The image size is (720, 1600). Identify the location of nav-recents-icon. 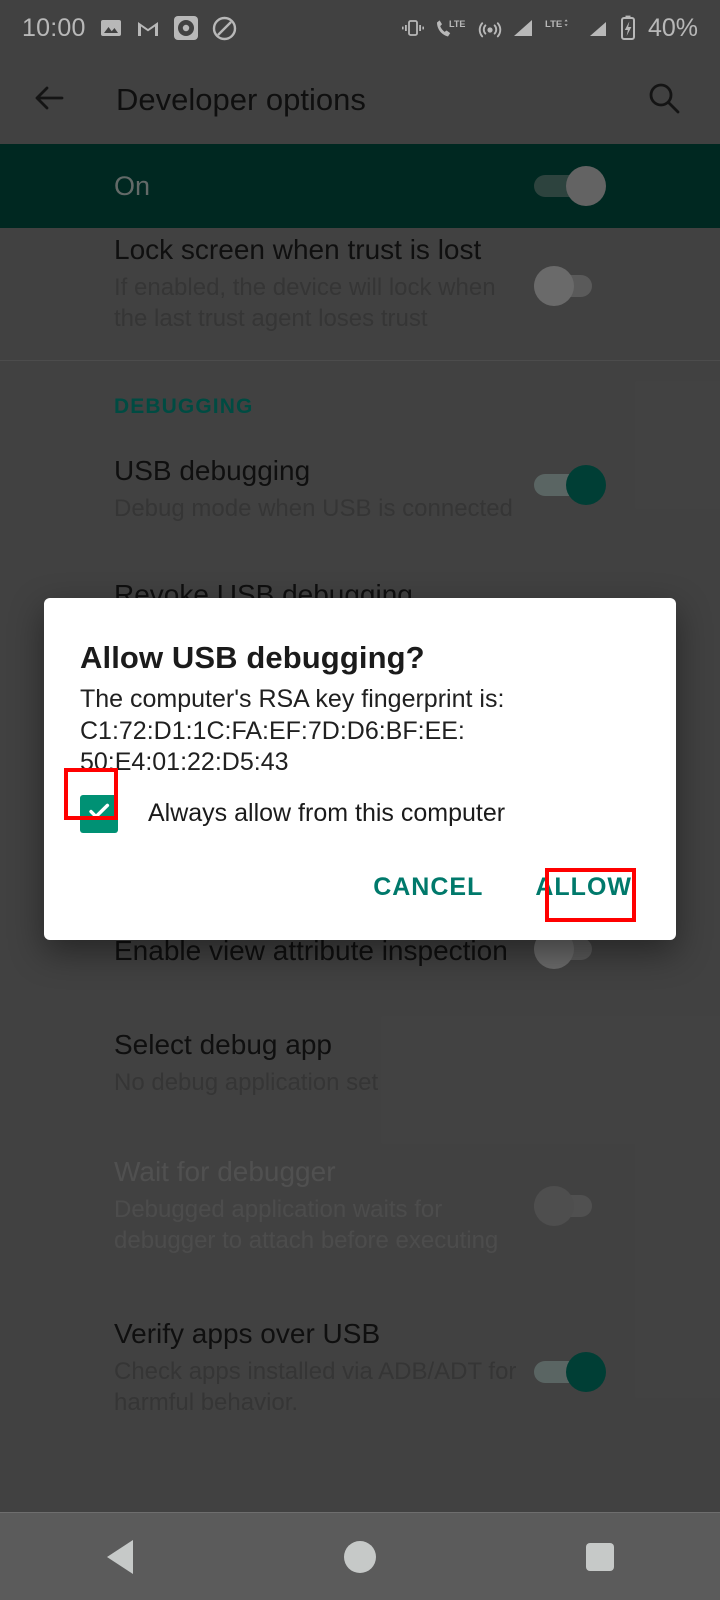
(600, 1556).